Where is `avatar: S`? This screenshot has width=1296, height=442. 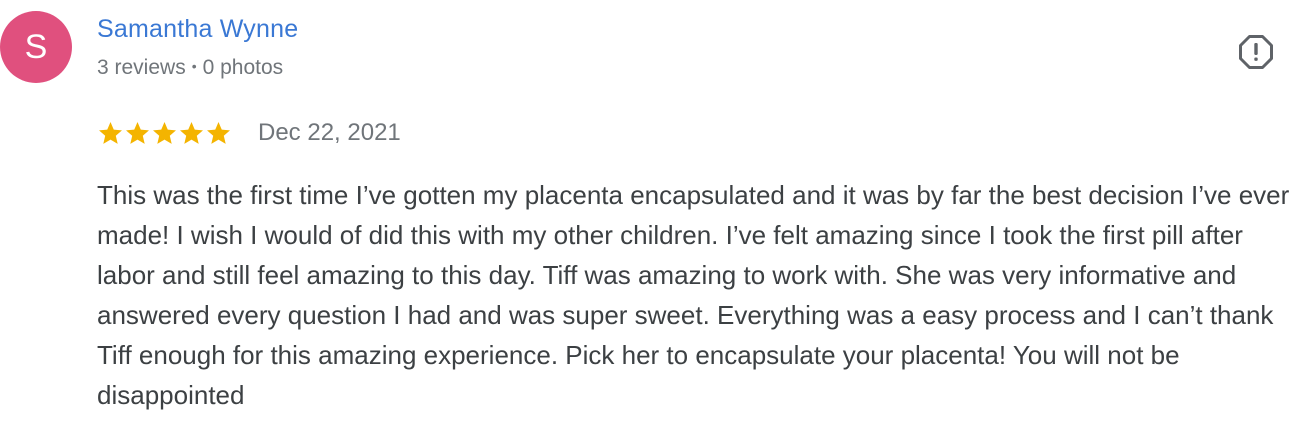 avatar: S is located at coordinates (36, 47).